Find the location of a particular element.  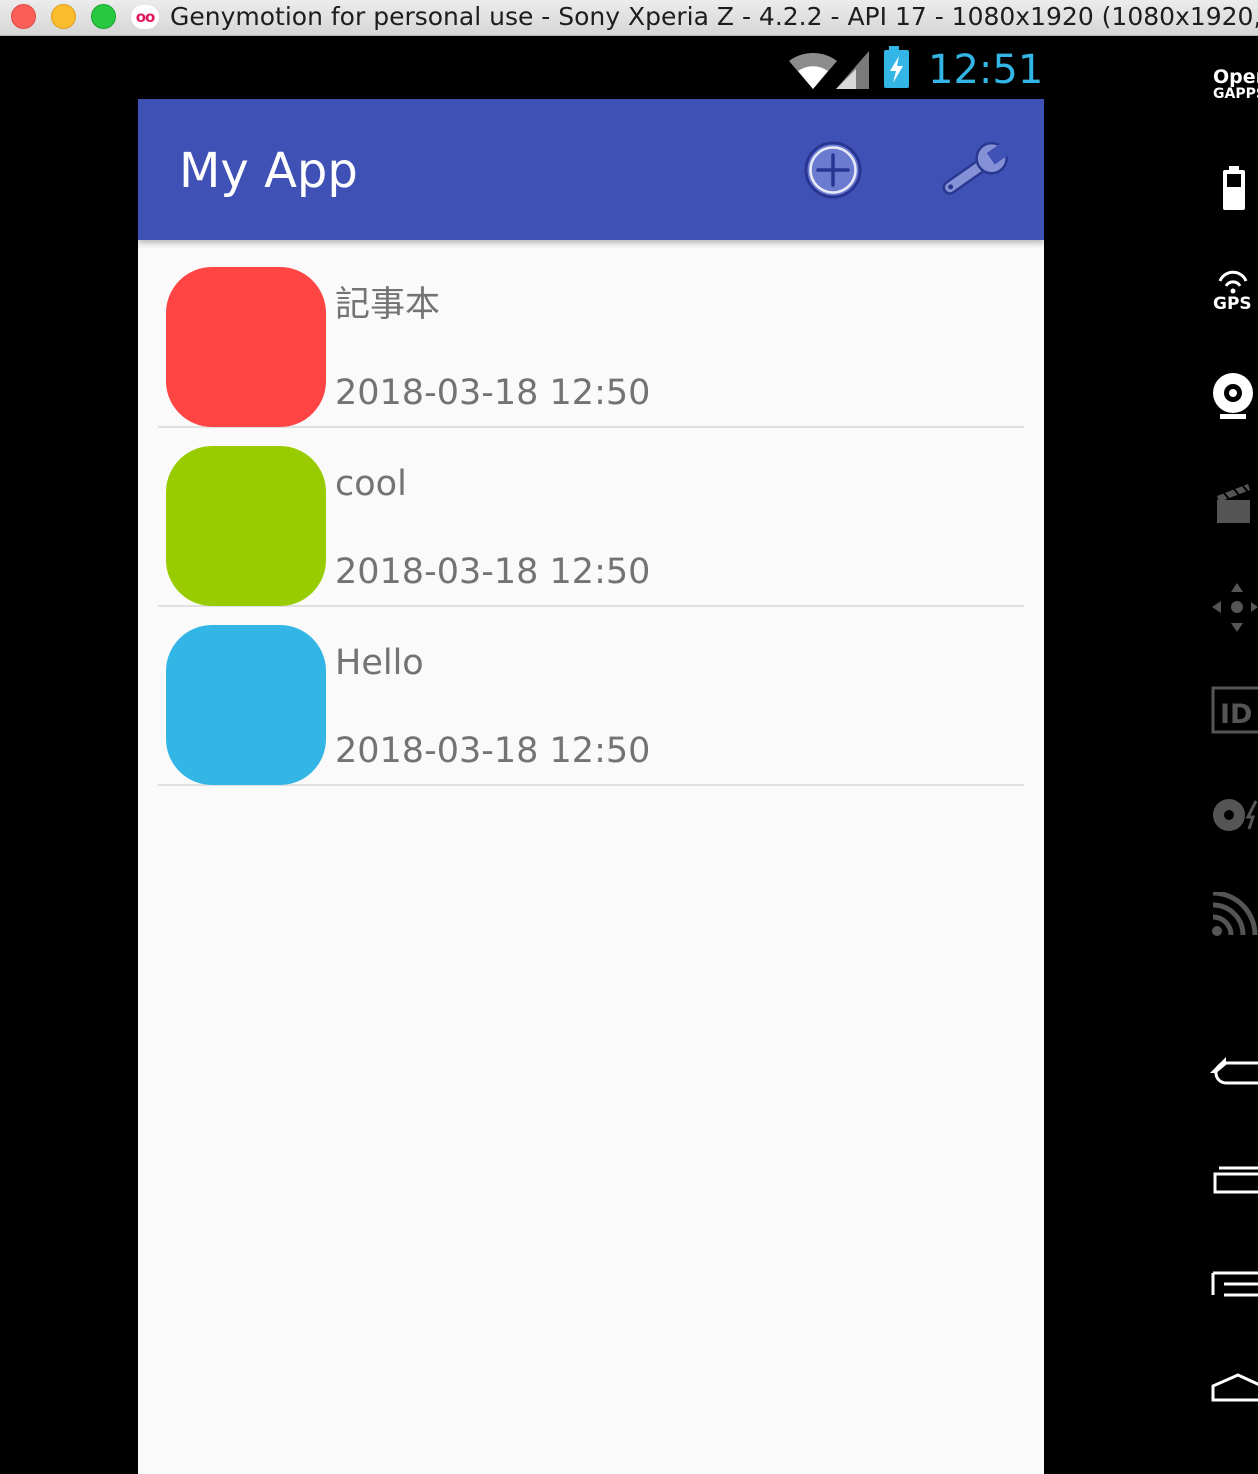

camera-icon is located at coordinates (1227, 396).